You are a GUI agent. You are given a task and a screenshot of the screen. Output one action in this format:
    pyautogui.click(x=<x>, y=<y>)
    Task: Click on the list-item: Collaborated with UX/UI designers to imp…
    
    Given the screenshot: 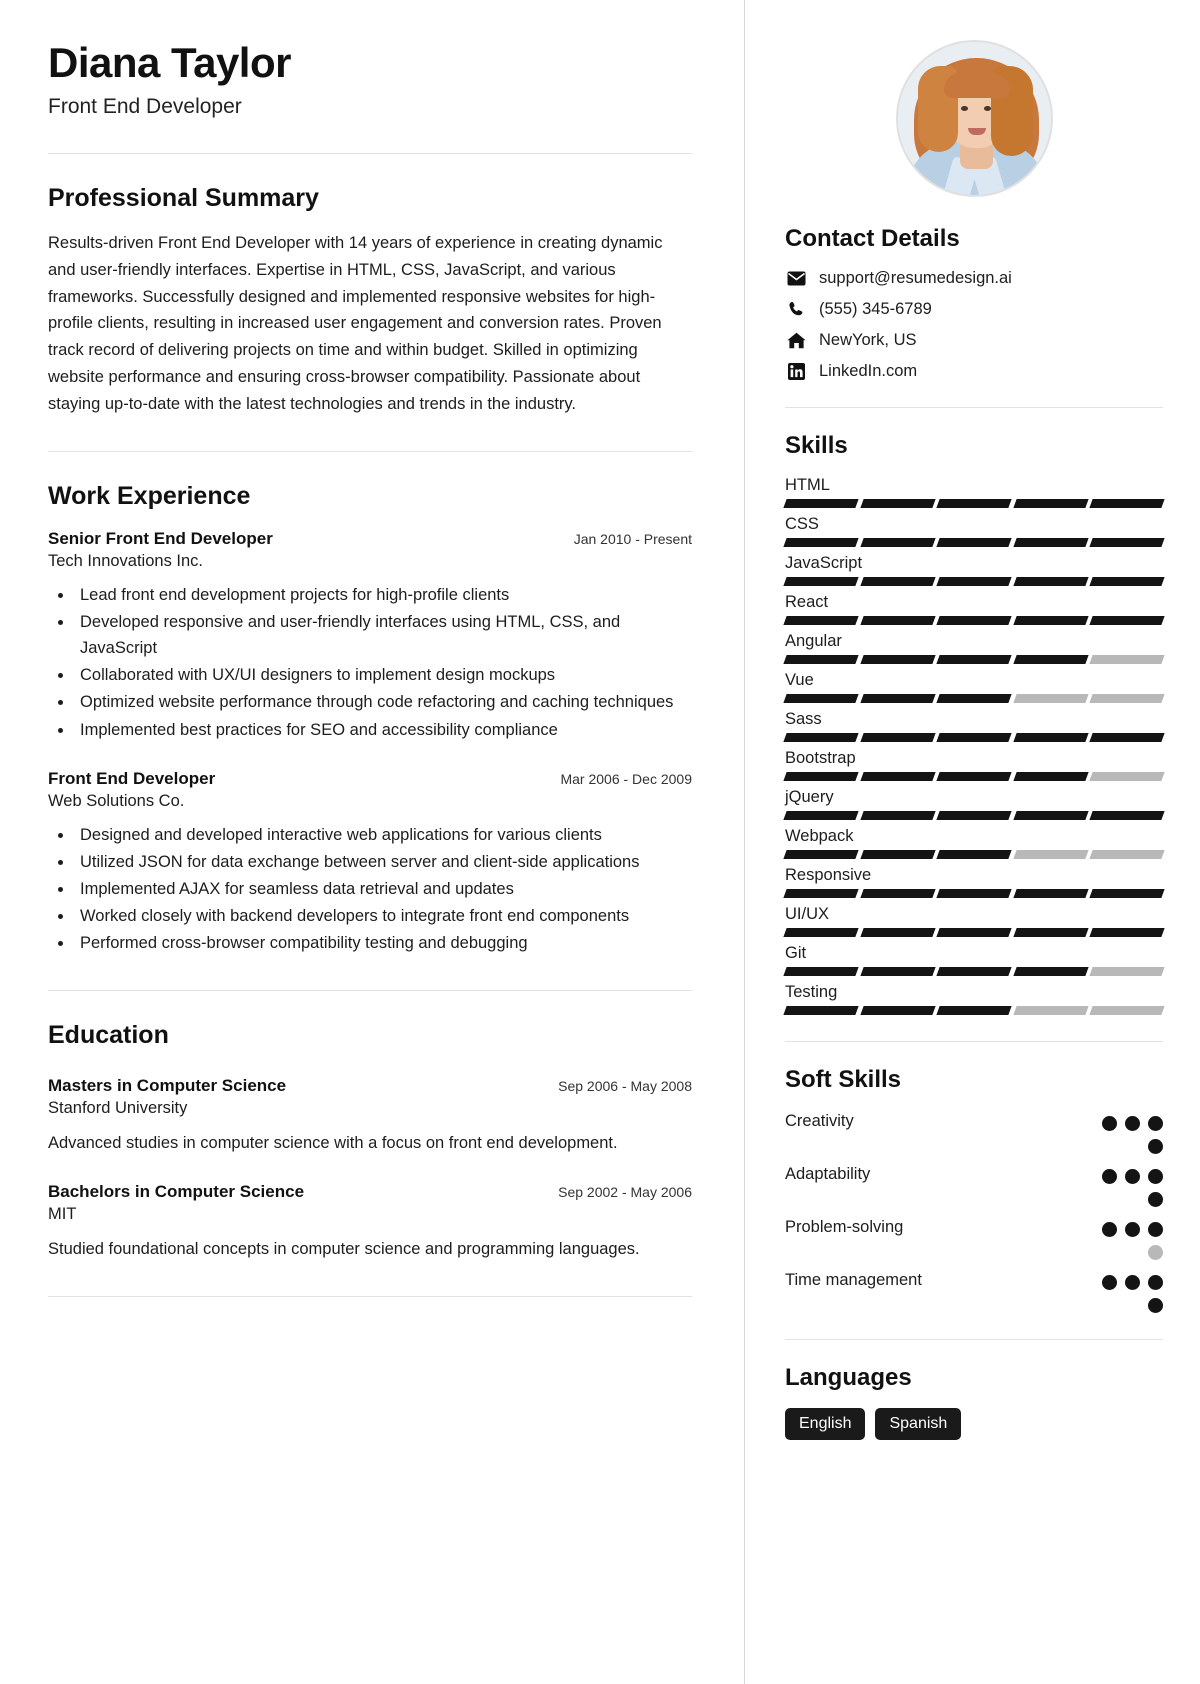 What is the action you would take?
    pyautogui.click(x=383, y=675)
    